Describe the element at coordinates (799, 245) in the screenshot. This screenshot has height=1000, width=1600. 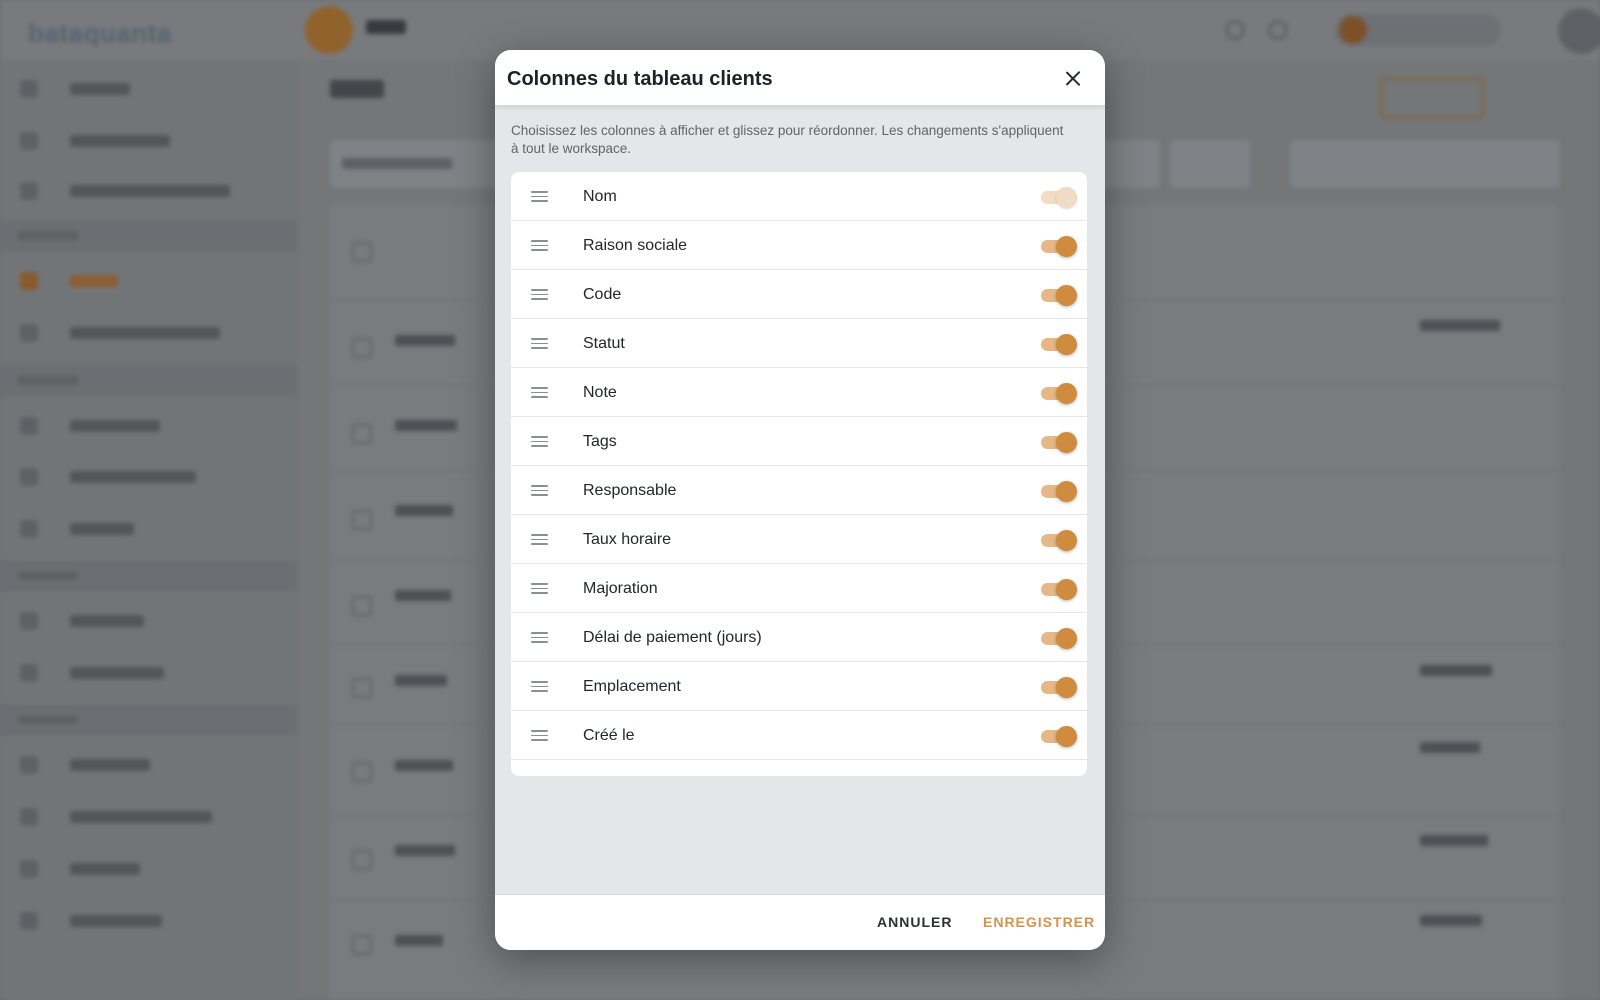
I see `column-row-raison-sociale: Raison sociale` at that location.